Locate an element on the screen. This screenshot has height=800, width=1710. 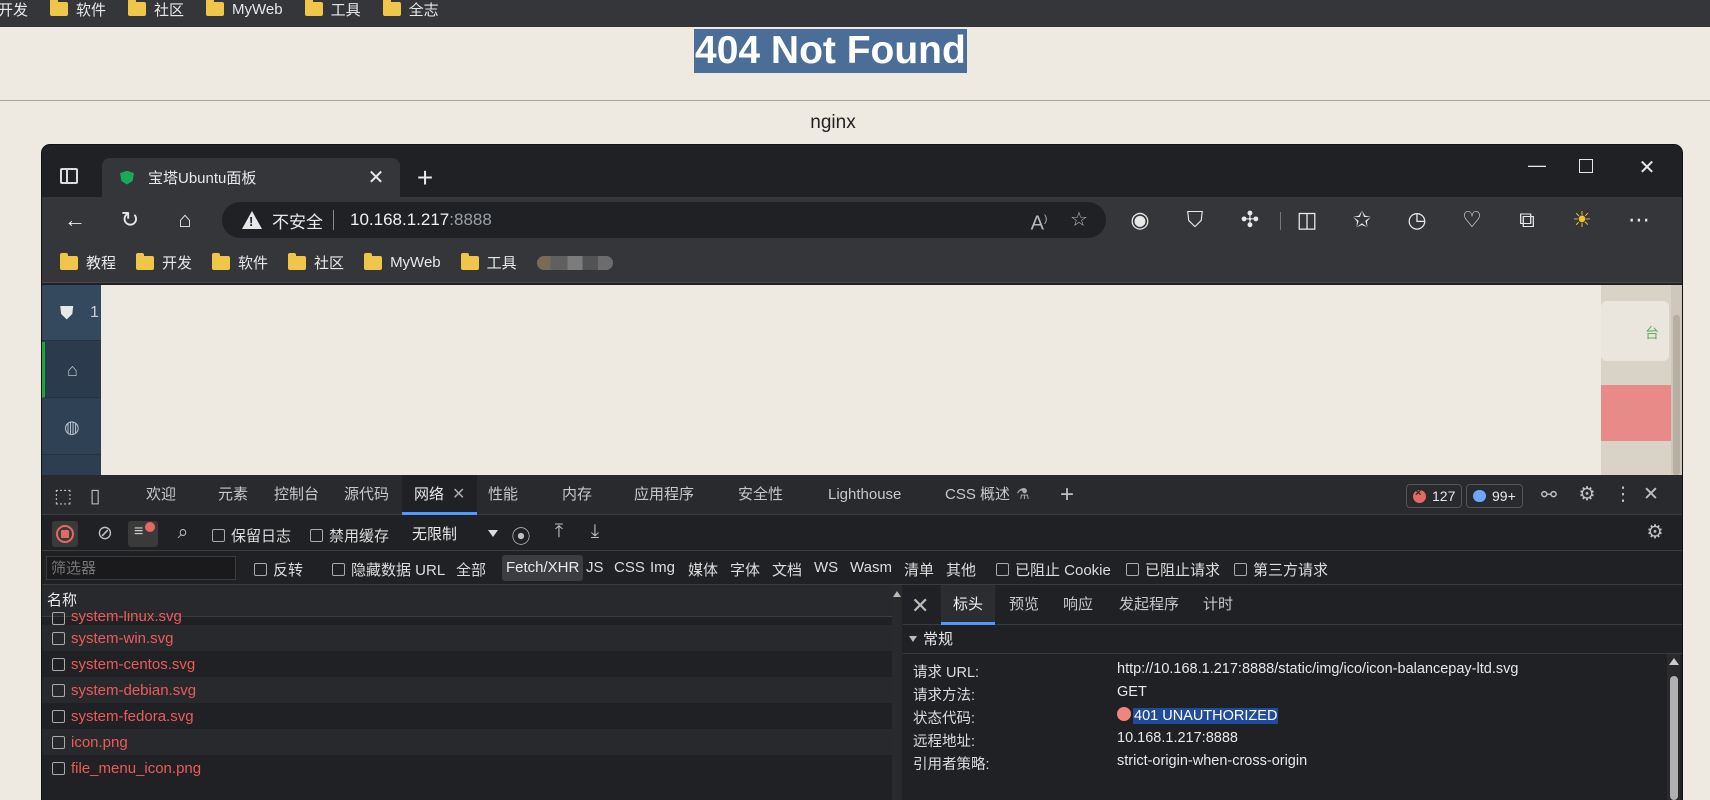
outer-bookmark-myweb: MyWeb is located at coordinates (244, 9).